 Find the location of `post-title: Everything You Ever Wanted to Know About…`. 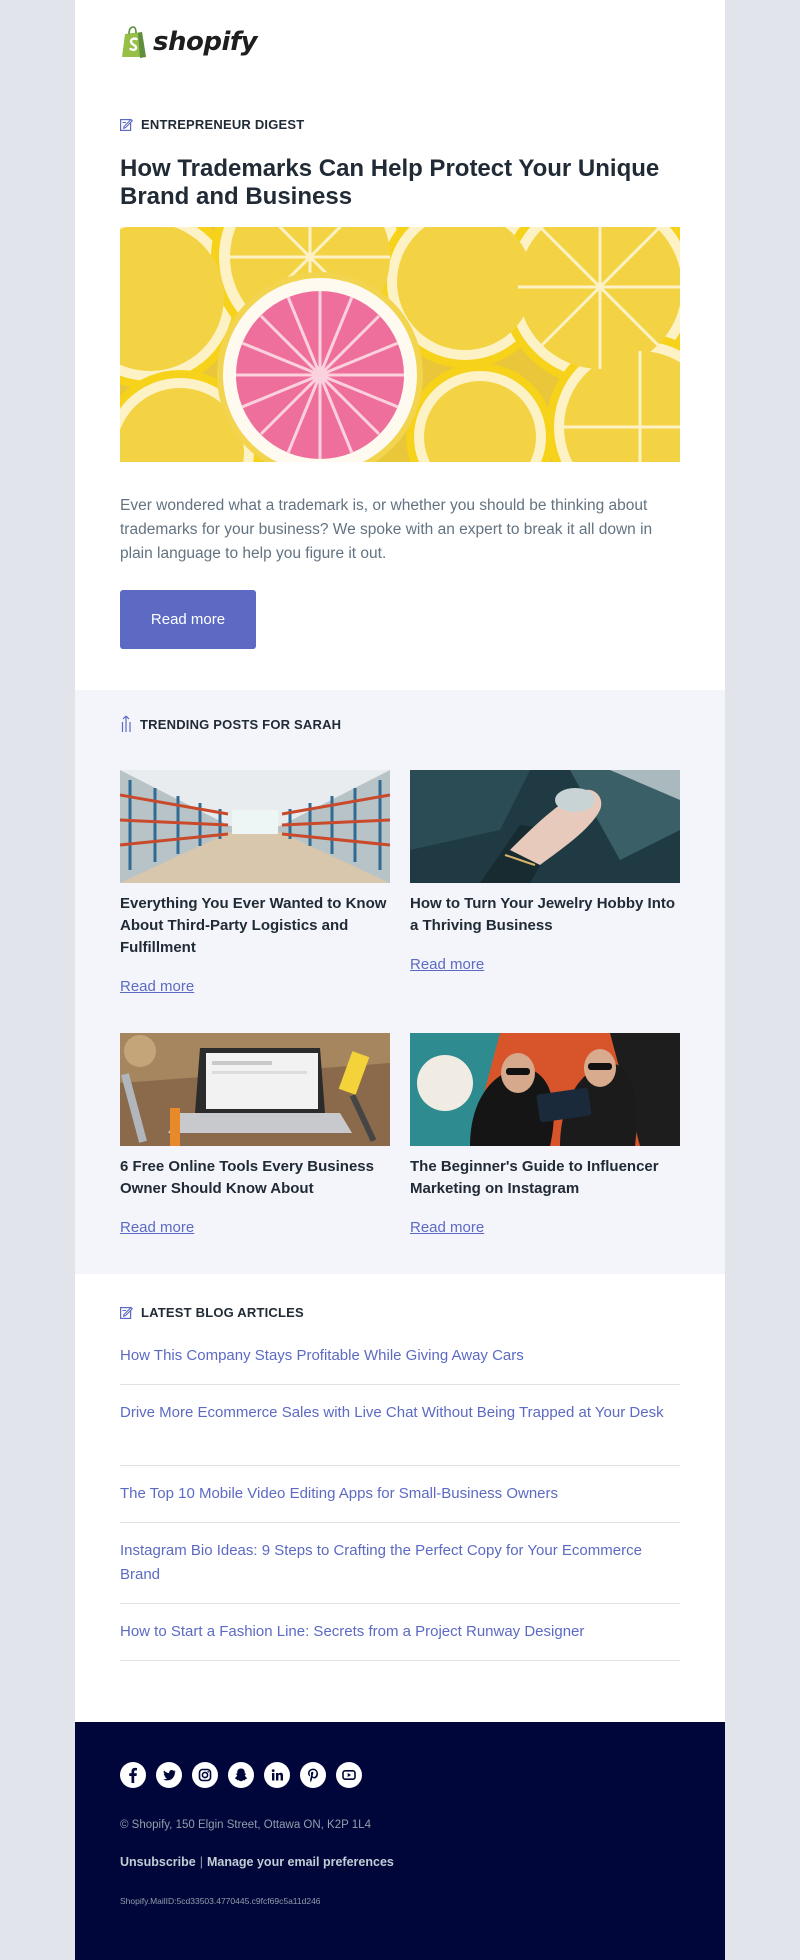

post-title: Everything You Ever Wanted to Know About… is located at coordinates (255, 926).